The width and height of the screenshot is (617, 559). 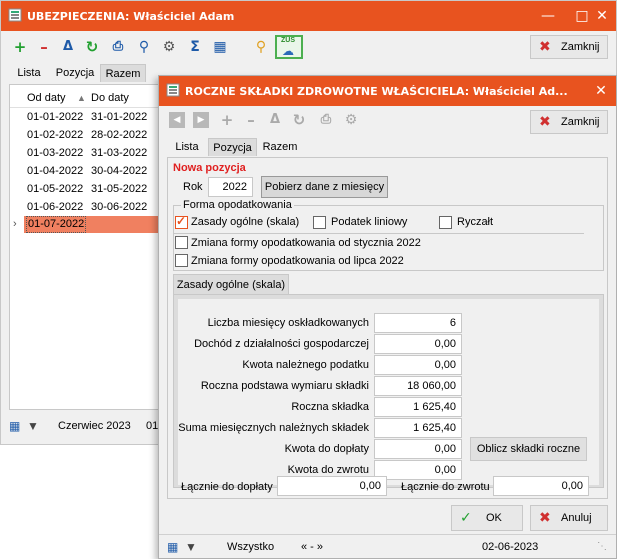 I want to click on checkbox-general: ✓, so click(x=181, y=221).